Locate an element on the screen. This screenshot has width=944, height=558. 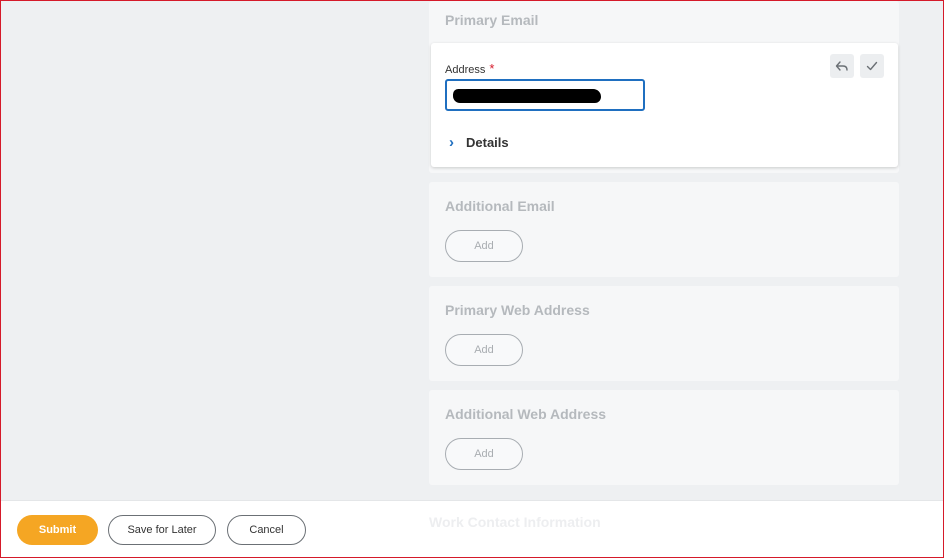
primary-web-address-section: Primary Web Address Add is located at coordinates (664, 333).